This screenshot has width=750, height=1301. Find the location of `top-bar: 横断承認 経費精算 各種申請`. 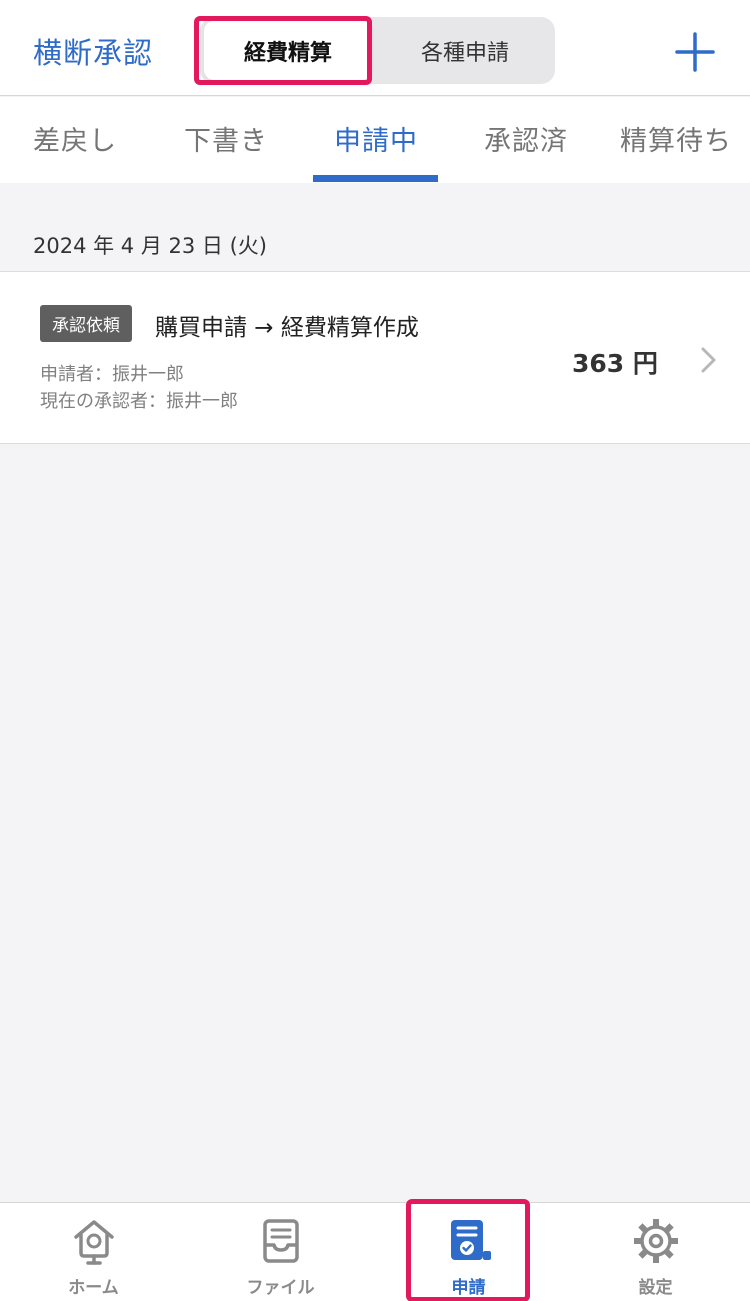

top-bar: 横断承認 経費精算 各種申請 is located at coordinates (375, 48).